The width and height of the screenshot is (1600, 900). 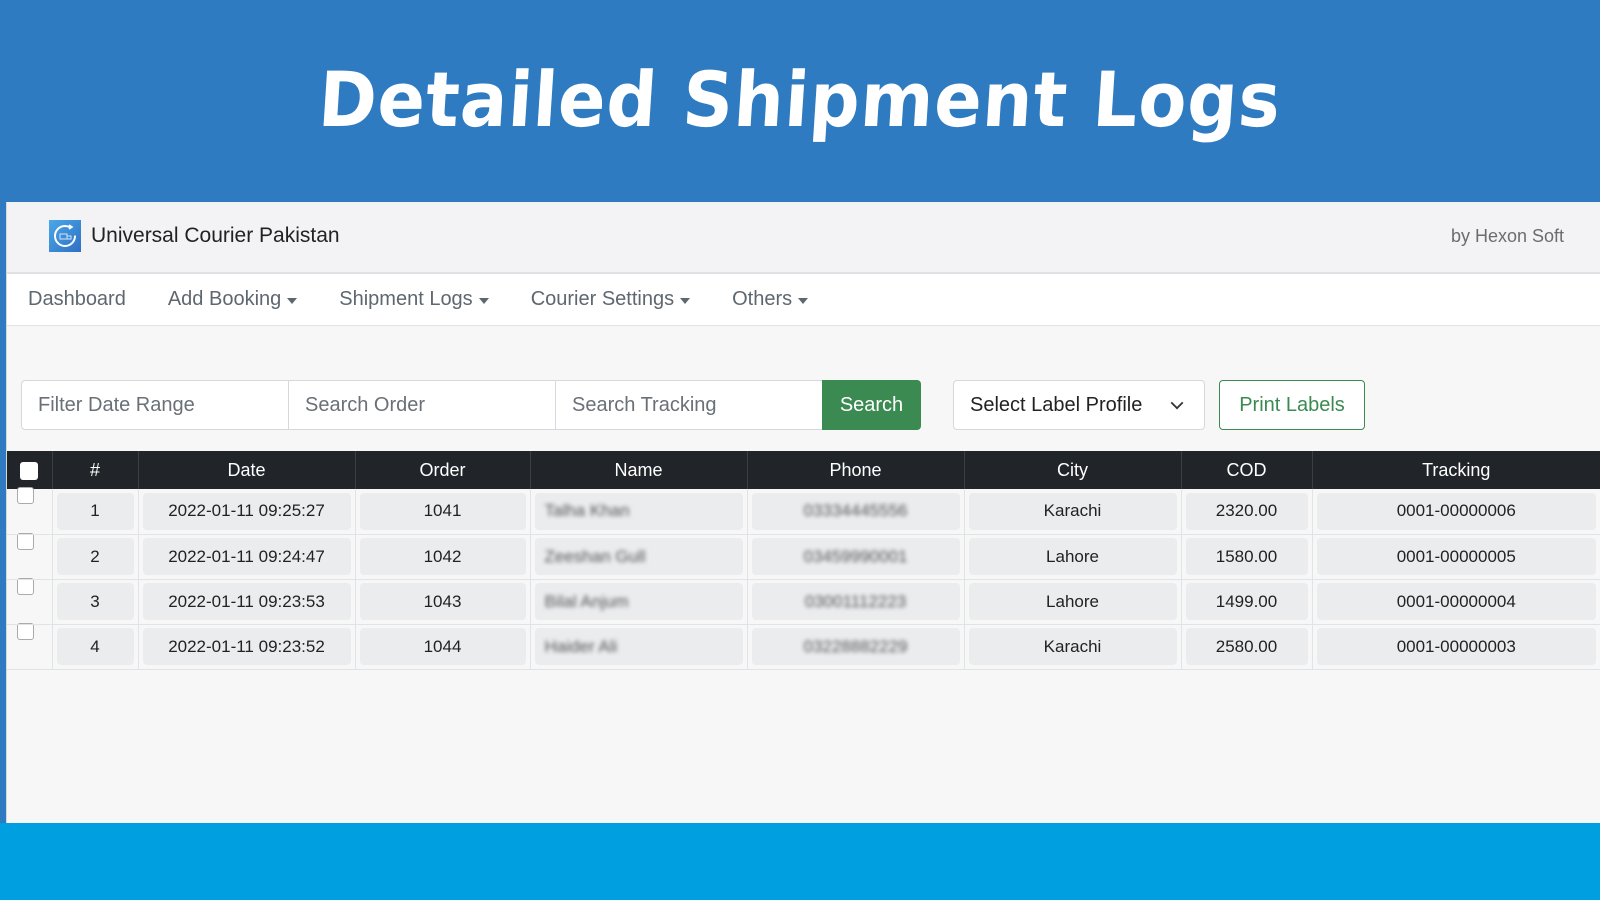 I want to click on nav-dashboard: Dashboard, so click(x=77, y=299).